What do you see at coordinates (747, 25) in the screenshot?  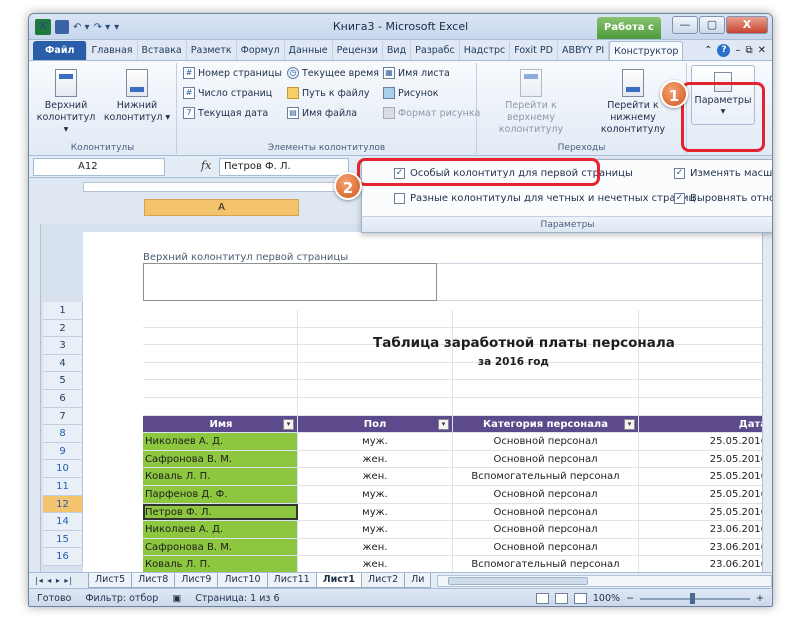 I see `close-button: X` at bounding box center [747, 25].